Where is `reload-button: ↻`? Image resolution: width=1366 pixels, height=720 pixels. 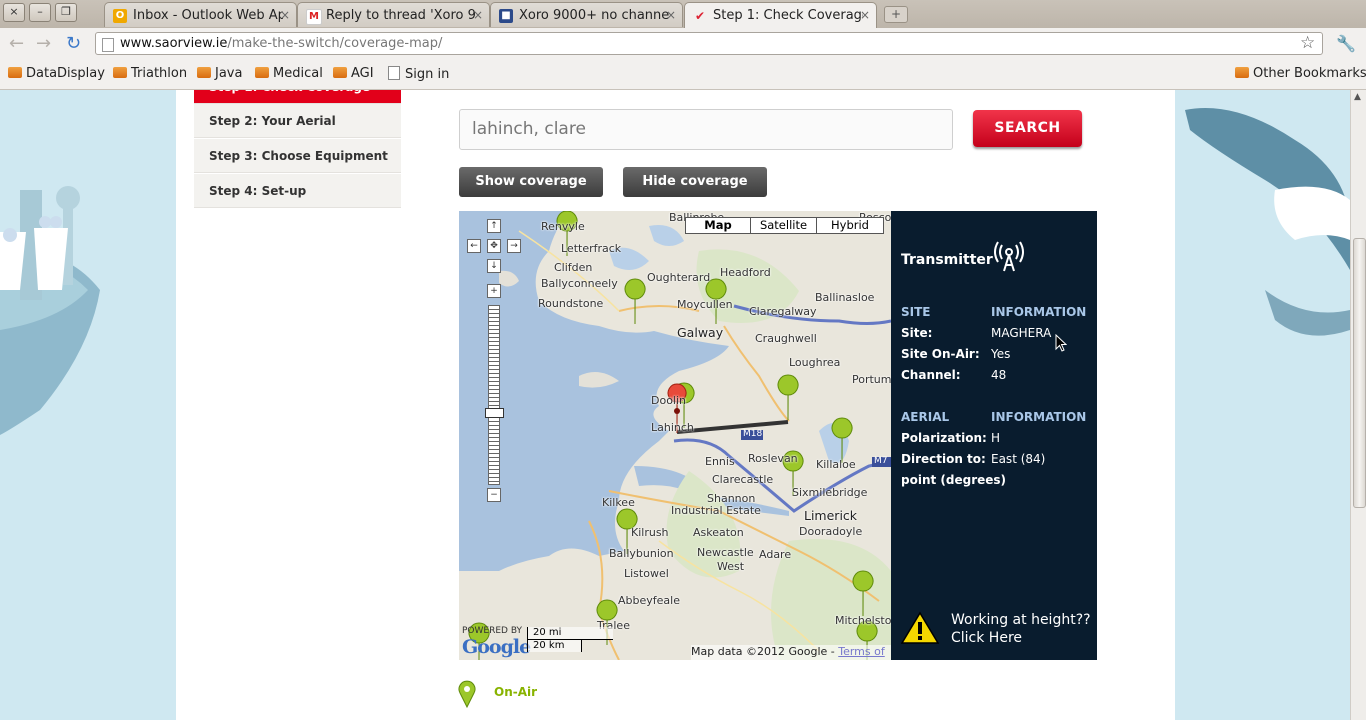
reload-button: ↻ is located at coordinates (73, 43).